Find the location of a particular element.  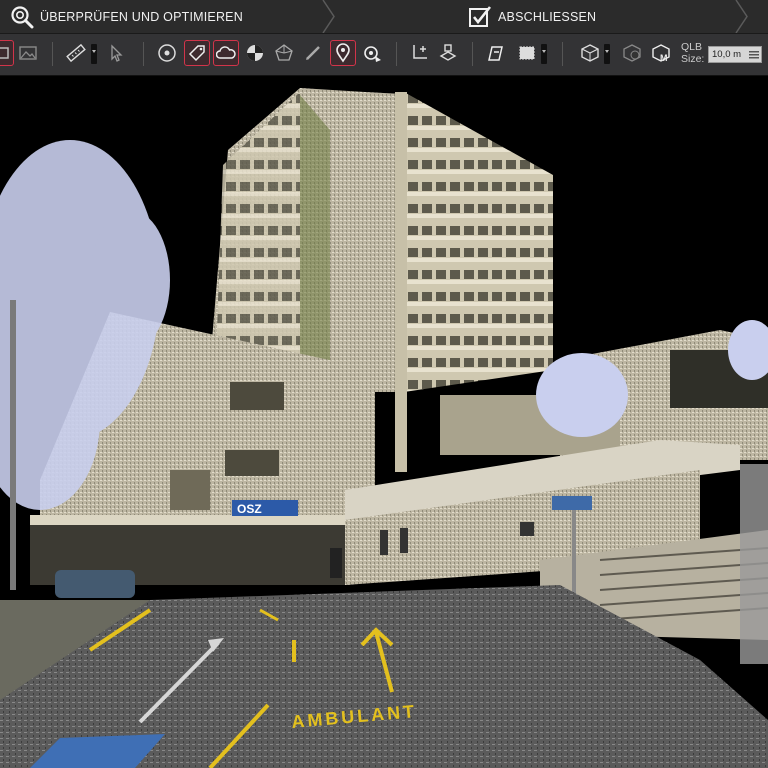

selection-rect-icon is located at coordinates (527, 53).